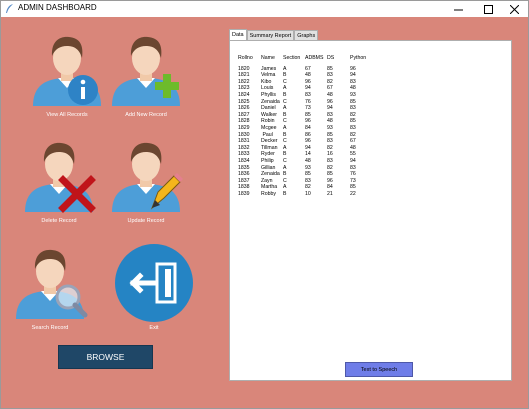  Describe the element at coordinates (308, 108) in the screenshot. I see `table-cell: 73` at that location.